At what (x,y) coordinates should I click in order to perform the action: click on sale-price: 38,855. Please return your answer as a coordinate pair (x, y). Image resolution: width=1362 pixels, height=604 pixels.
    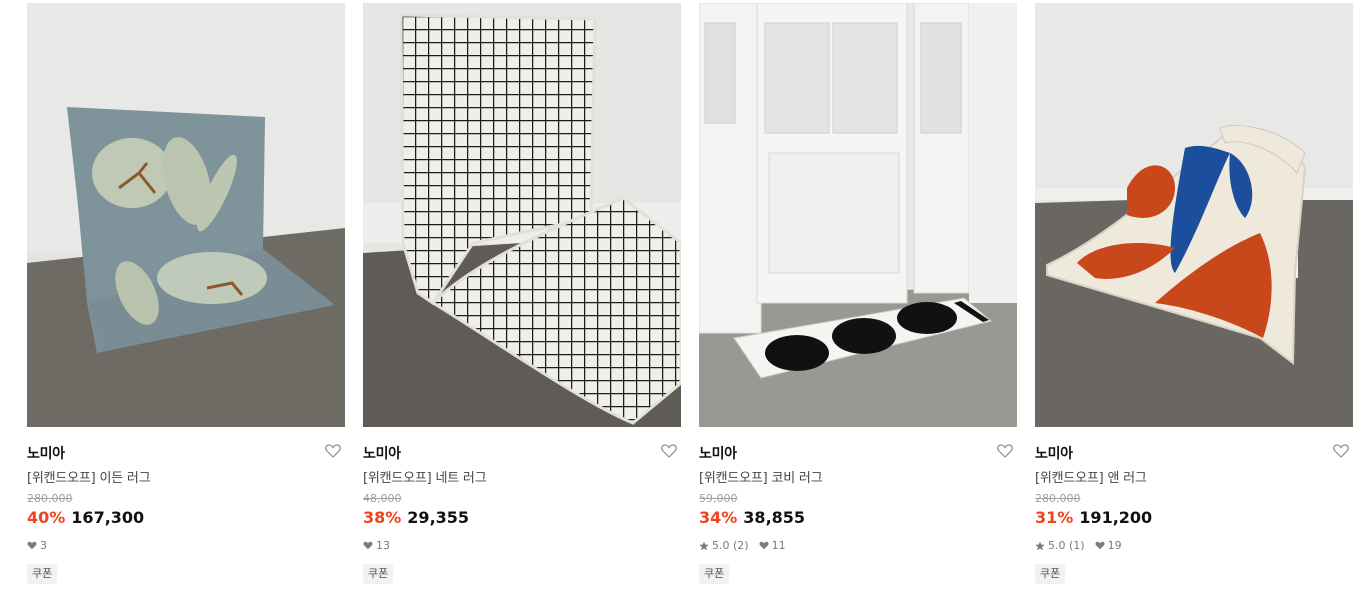
    Looking at the image, I should click on (774, 517).